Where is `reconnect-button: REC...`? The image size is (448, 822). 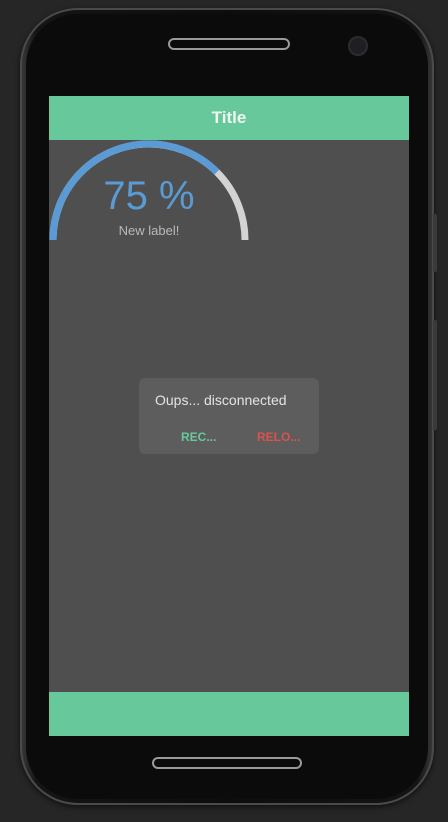 reconnect-button: REC... is located at coordinates (198, 437).